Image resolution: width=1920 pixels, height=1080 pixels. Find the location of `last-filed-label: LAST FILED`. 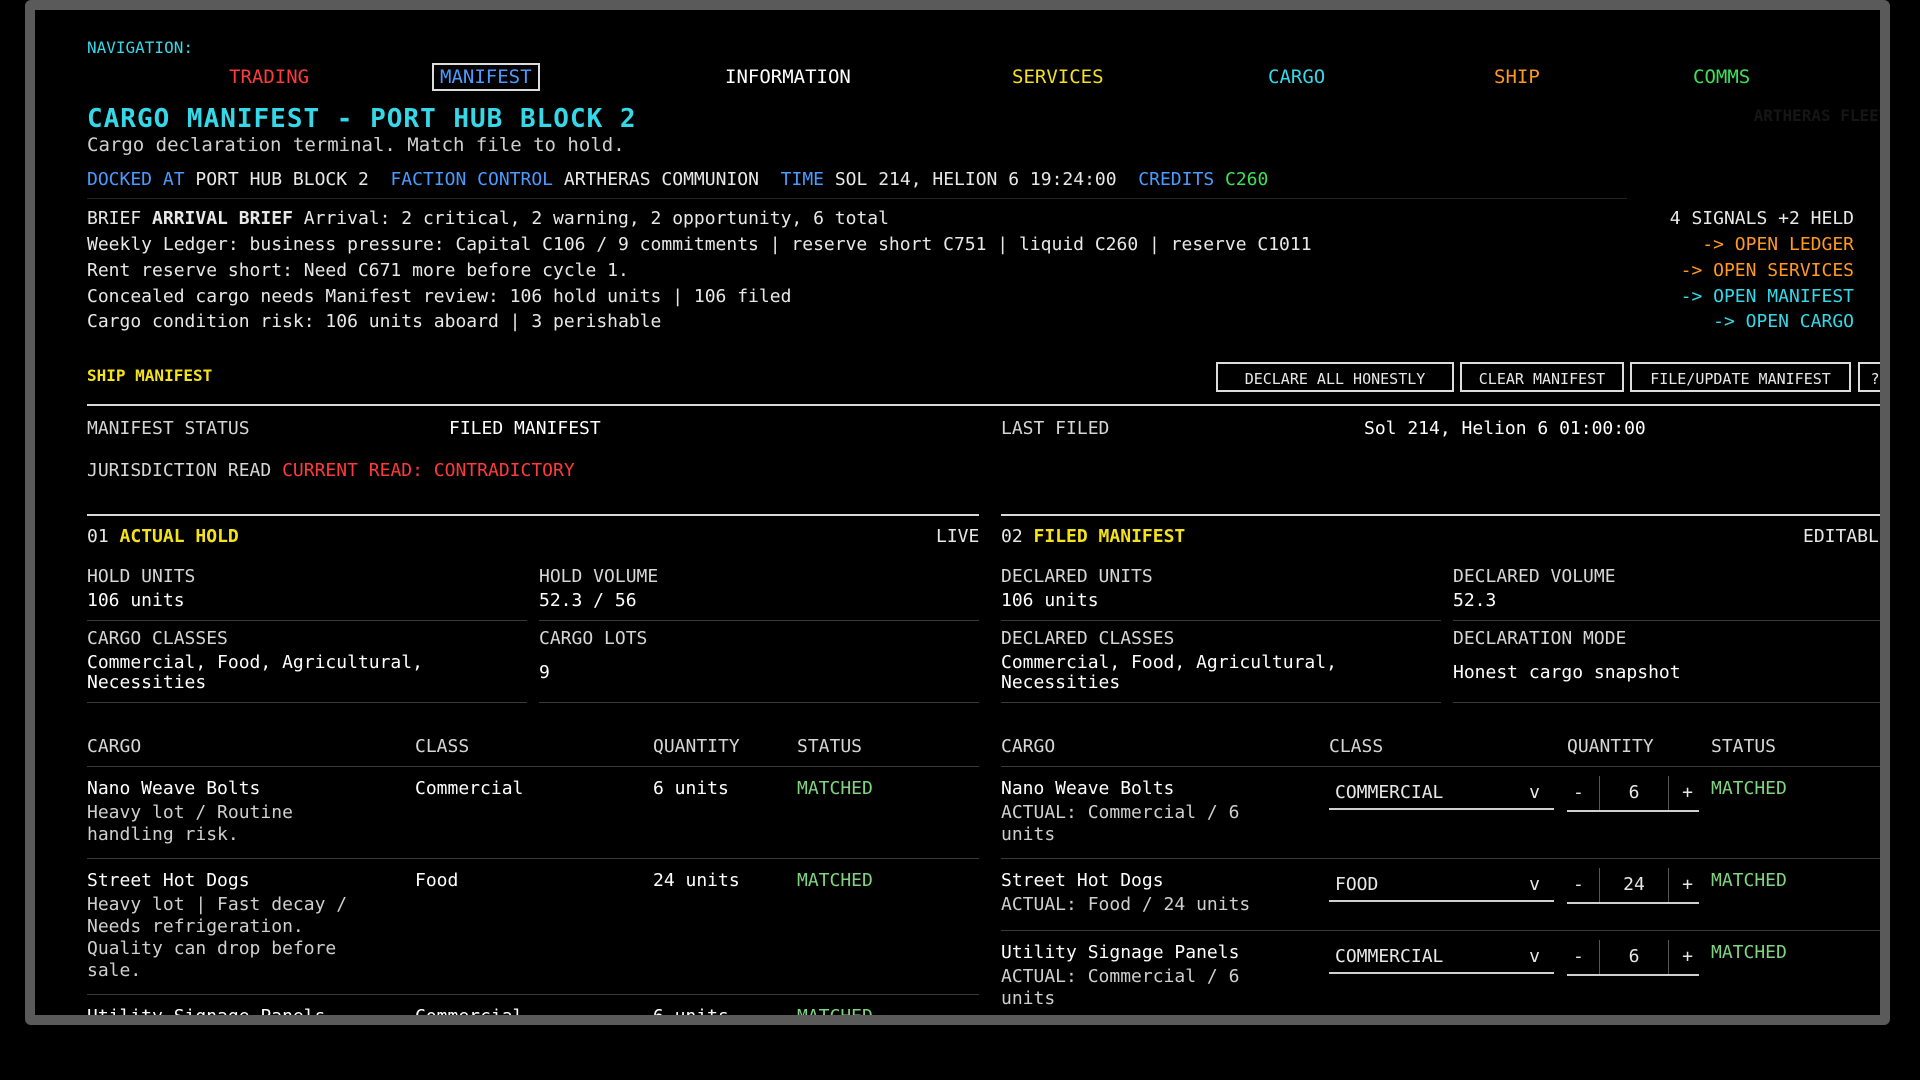

last-filed-label: LAST FILED is located at coordinates (1055, 428).